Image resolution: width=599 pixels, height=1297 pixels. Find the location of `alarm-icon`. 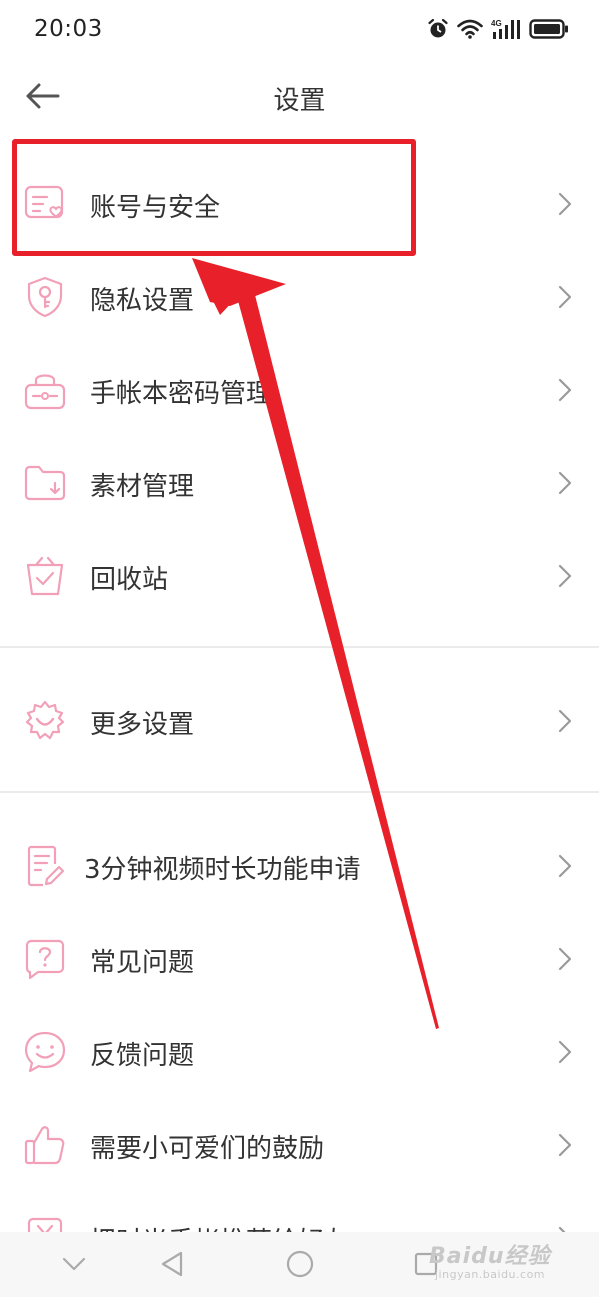

alarm-icon is located at coordinates (438, 28).